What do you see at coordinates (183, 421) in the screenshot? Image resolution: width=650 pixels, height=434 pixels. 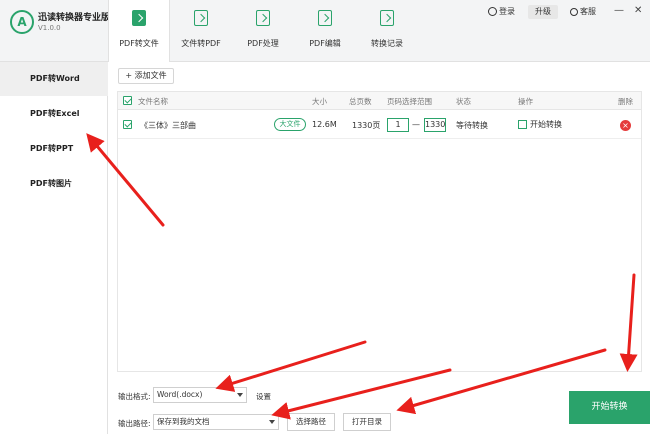 I see `output-path-value: 保存到我的文档` at bounding box center [183, 421].